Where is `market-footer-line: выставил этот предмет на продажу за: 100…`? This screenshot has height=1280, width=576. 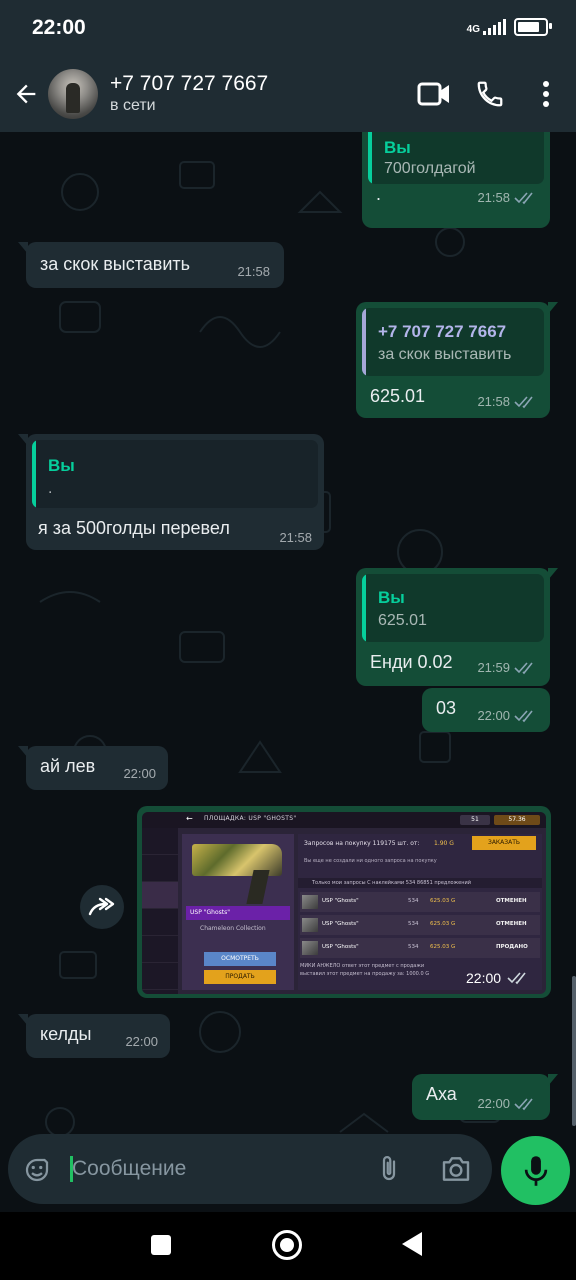 market-footer-line: выставил этот предмет на продажу за: 100… is located at coordinates (365, 974).